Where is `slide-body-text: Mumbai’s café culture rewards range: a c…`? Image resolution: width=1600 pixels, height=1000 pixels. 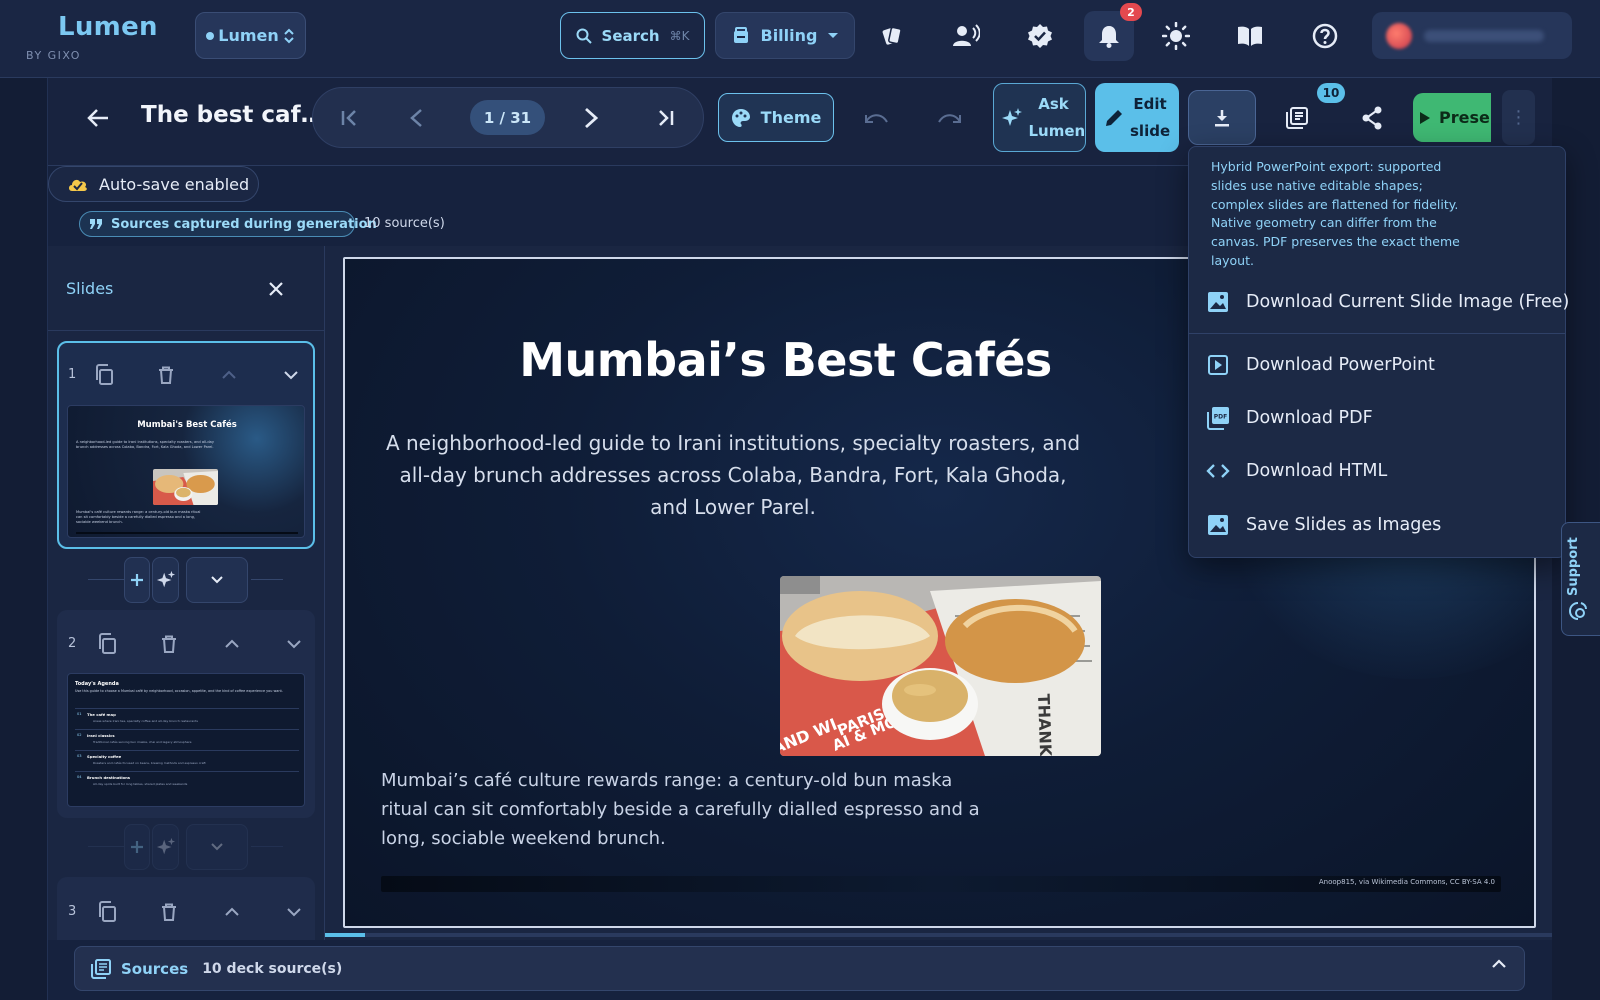
slide-body-text: Mumbai’s café culture rewards range: a c… is located at coordinates (691, 809).